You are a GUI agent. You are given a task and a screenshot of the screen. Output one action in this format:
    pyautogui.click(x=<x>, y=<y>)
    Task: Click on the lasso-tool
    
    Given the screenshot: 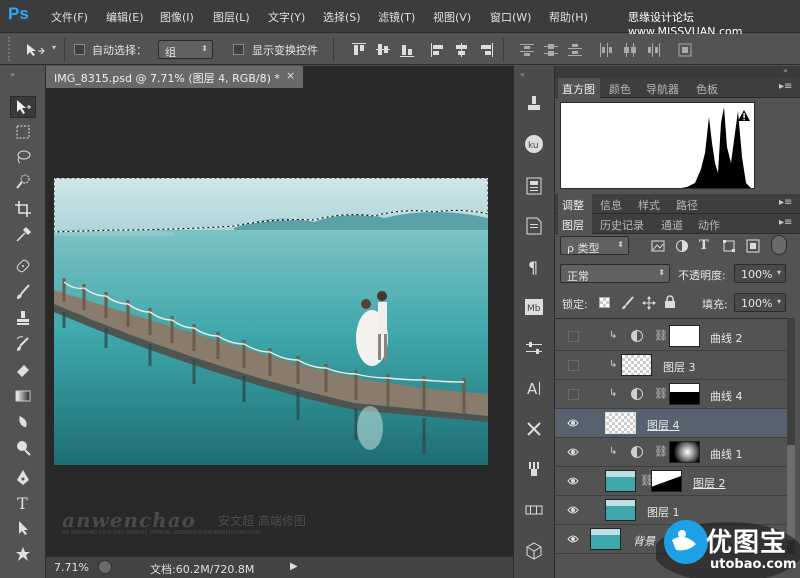 What is the action you would take?
    pyautogui.click(x=23, y=157)
    